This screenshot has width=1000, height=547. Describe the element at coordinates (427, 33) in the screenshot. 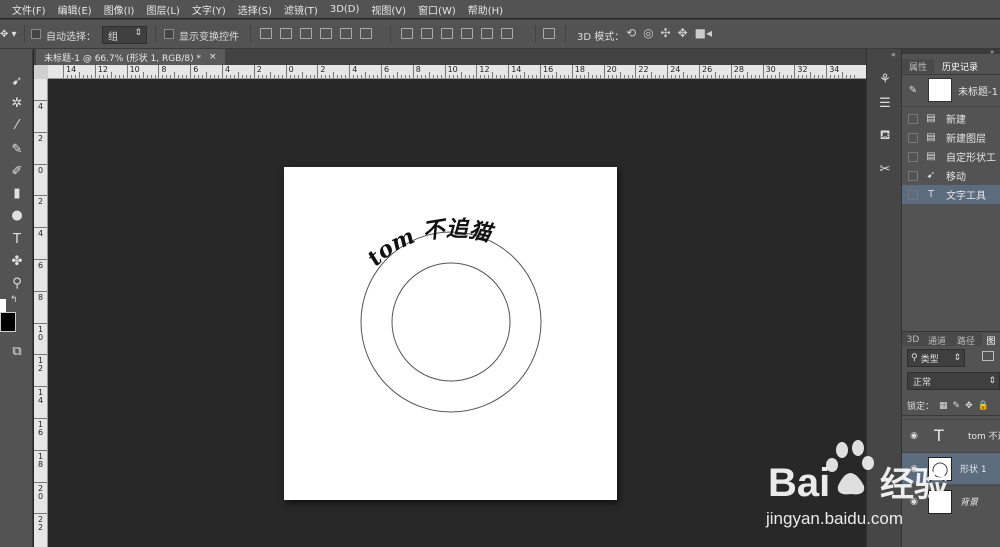

I see `distribute-vcenter-icon` at that location.